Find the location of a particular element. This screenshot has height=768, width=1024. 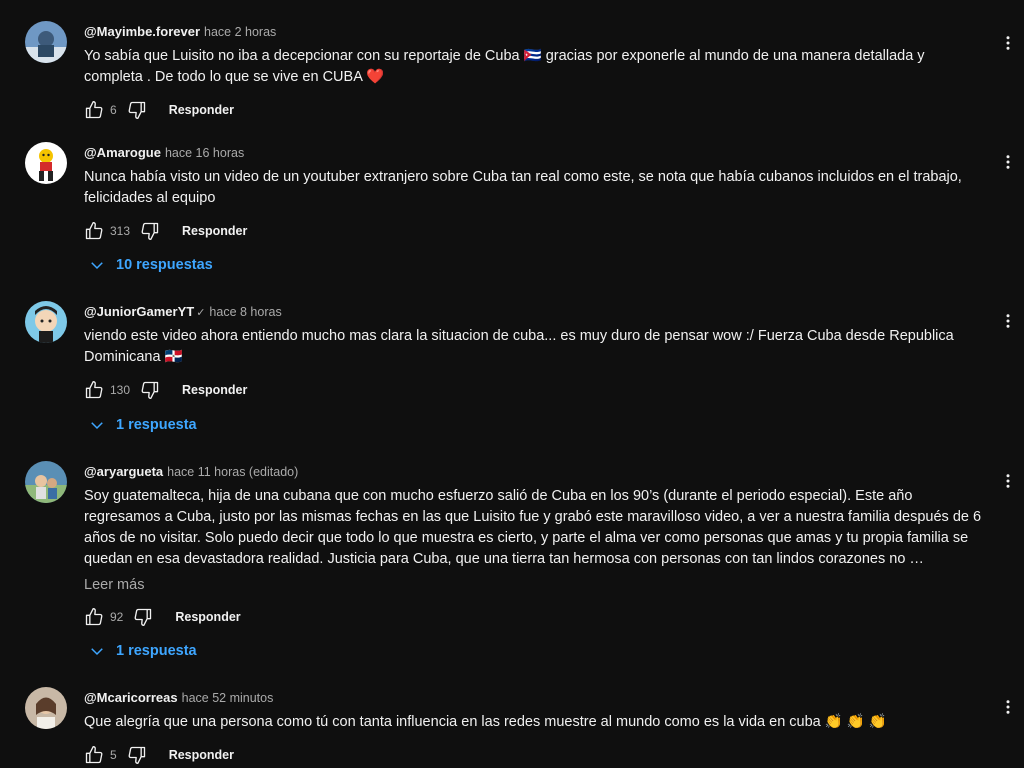

read-more-button: Leer más is located at coordinates (534, 585).